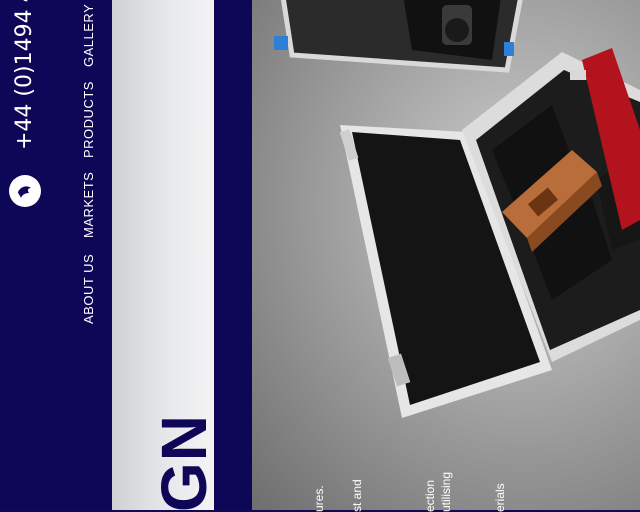 The width and height of the screenshot is (640, 512). What do you see at coordinates (357, 495) in the screenshot?
I see `description-line-2: st and` at bounding box center [357, 495].